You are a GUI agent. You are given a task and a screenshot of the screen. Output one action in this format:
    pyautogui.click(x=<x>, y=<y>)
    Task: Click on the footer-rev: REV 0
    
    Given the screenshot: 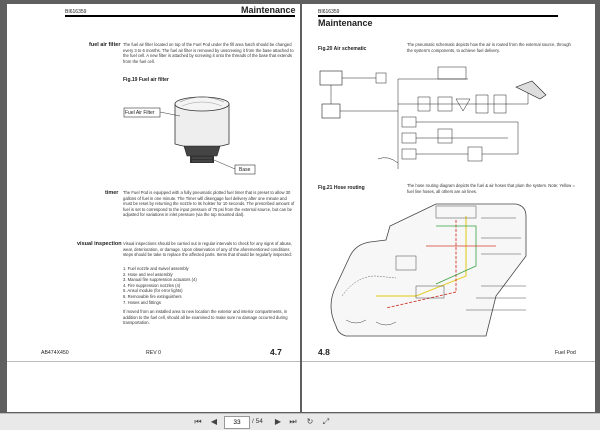 What is the action you would take?
    pyautogui.click(x=153, y=353)
    